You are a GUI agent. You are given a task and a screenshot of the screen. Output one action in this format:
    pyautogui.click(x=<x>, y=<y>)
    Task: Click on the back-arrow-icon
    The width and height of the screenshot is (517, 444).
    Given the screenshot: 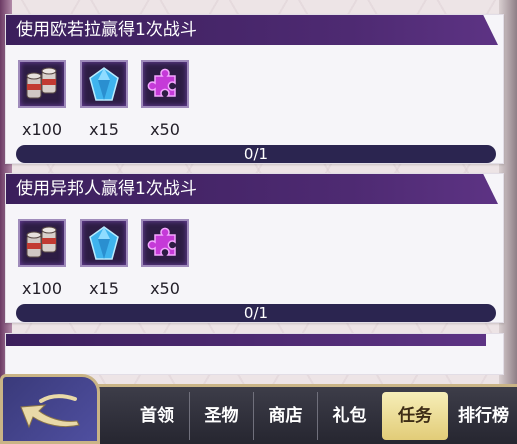 What is the action you would take?
    pyautogui.click(x=50, y=411)
    